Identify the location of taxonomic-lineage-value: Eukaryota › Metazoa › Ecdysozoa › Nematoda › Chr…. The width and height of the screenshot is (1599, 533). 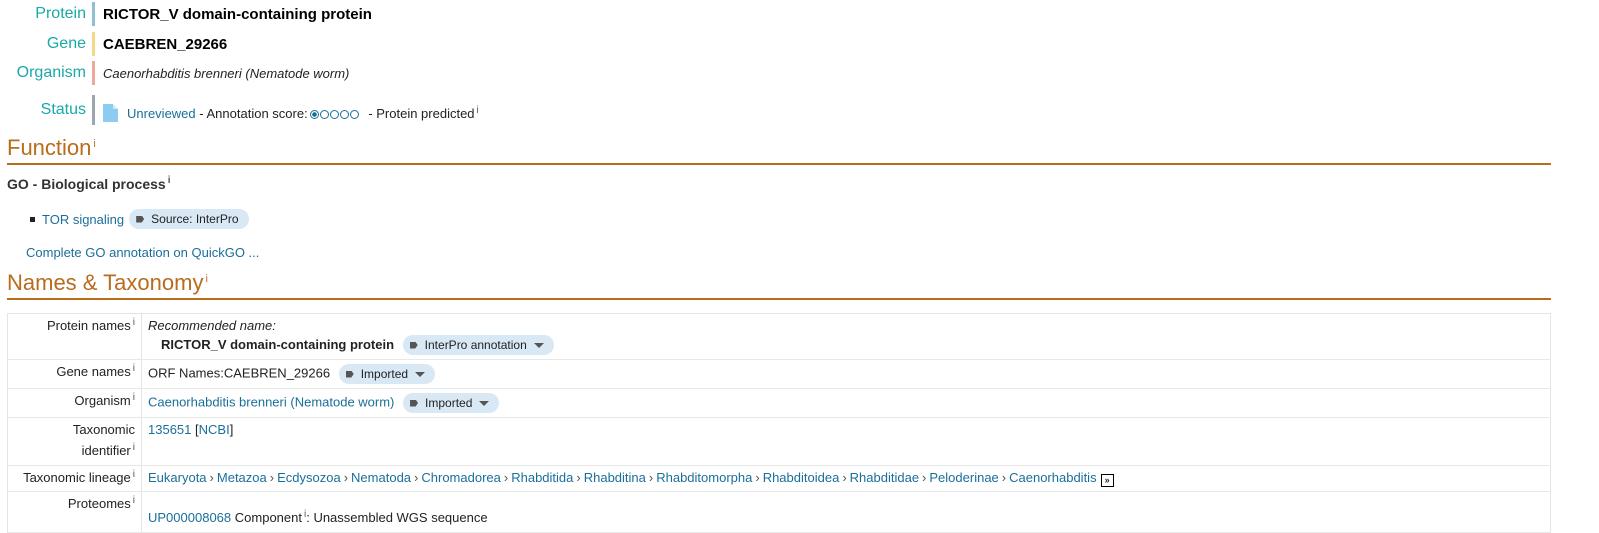
(846, 478).